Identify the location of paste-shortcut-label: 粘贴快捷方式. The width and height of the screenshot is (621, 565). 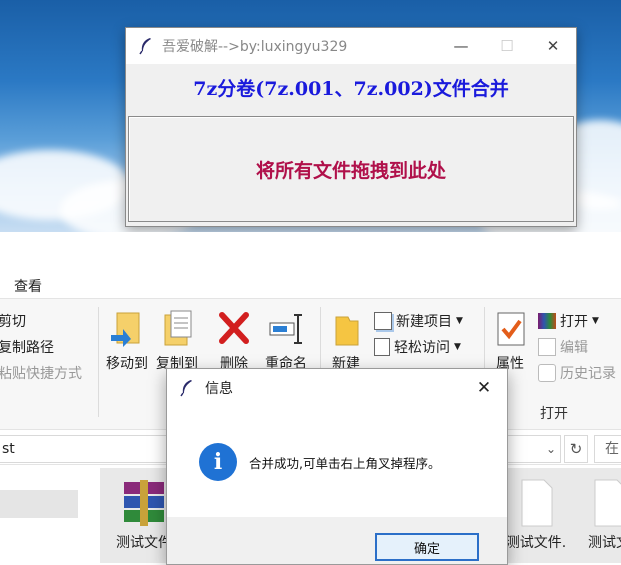
(41, 374).